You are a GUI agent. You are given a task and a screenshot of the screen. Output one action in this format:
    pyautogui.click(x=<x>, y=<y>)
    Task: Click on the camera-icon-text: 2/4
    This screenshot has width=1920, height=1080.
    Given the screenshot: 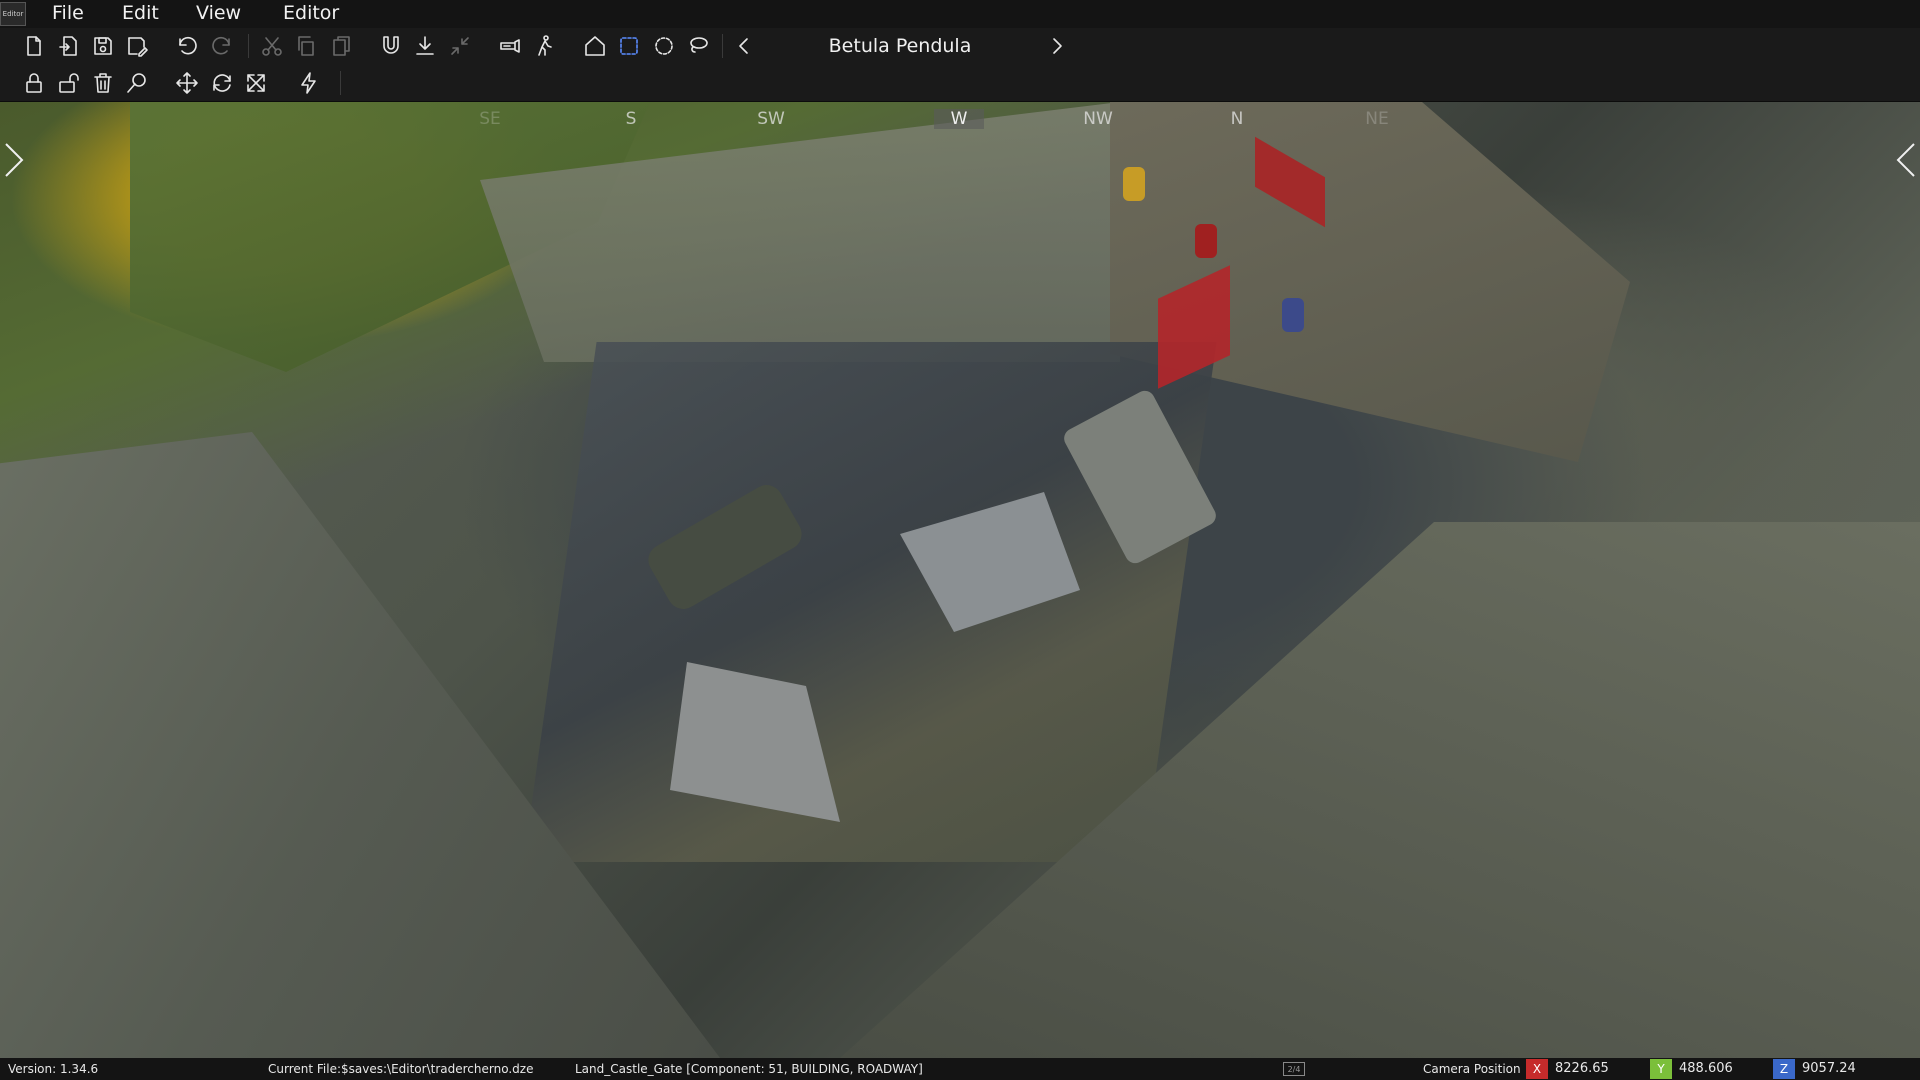 What is the action you would take?
    pyautogui.click(x=1294, y=1069)
    